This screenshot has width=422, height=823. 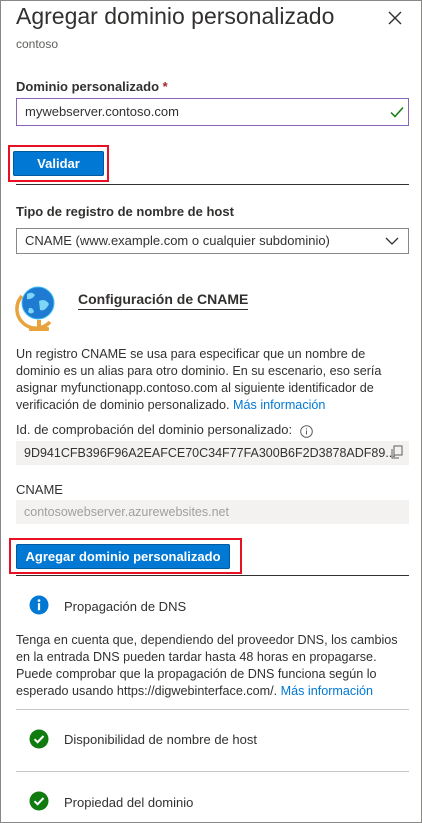 I want to click on close-icon, so click(x=395, y=18).